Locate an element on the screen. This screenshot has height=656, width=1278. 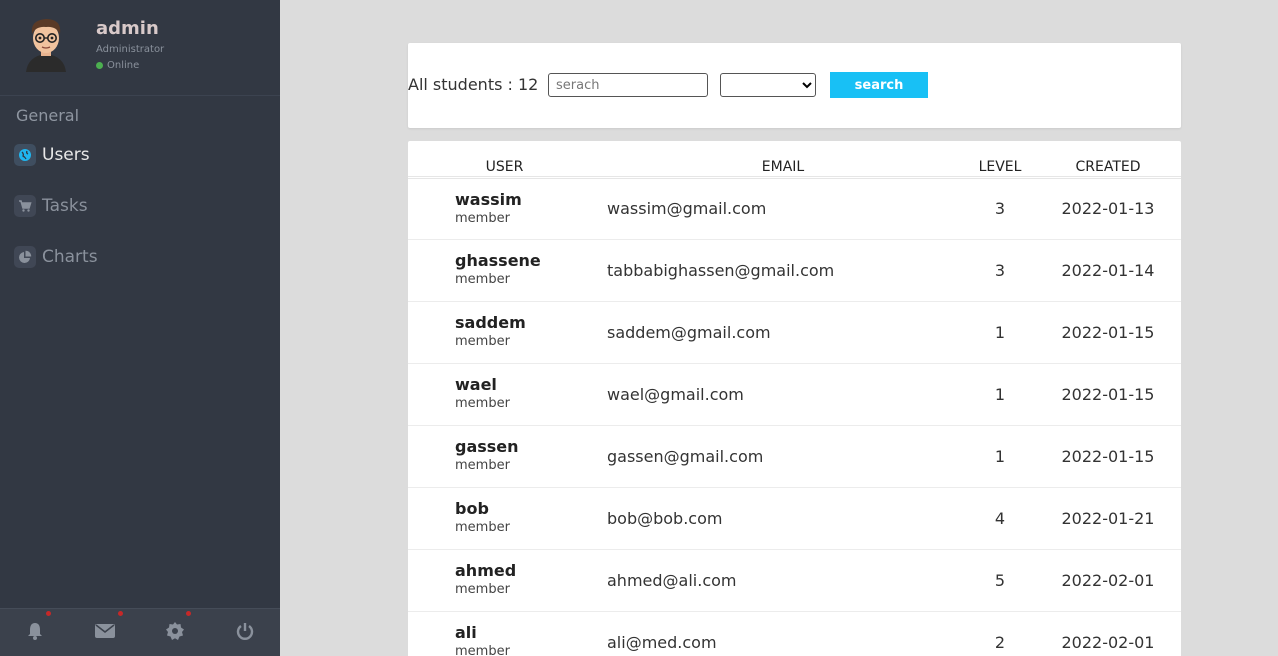
table-row: ahmed member ahmed@ali.com 5 2022-02-01 is located at coordinates (794, 580).